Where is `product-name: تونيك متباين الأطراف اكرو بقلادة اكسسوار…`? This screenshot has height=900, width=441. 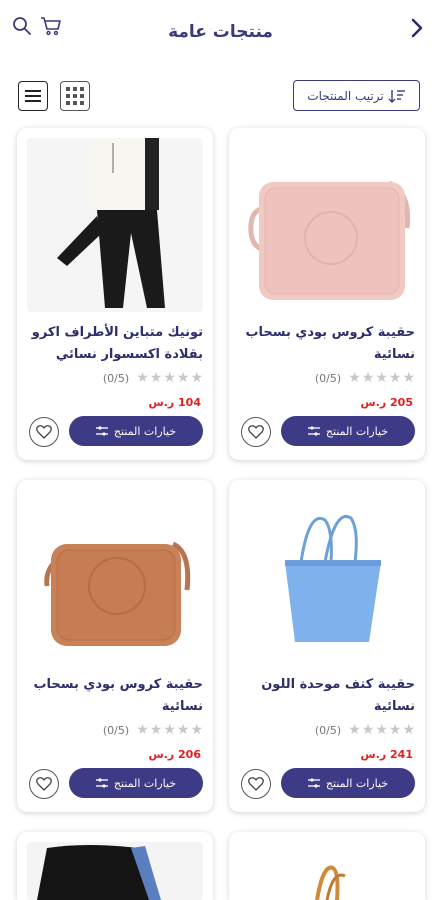
product-name: تونيك متباين الأطراف اكرو بقلادة اكسسوار… is located at coordinates (116, 344).